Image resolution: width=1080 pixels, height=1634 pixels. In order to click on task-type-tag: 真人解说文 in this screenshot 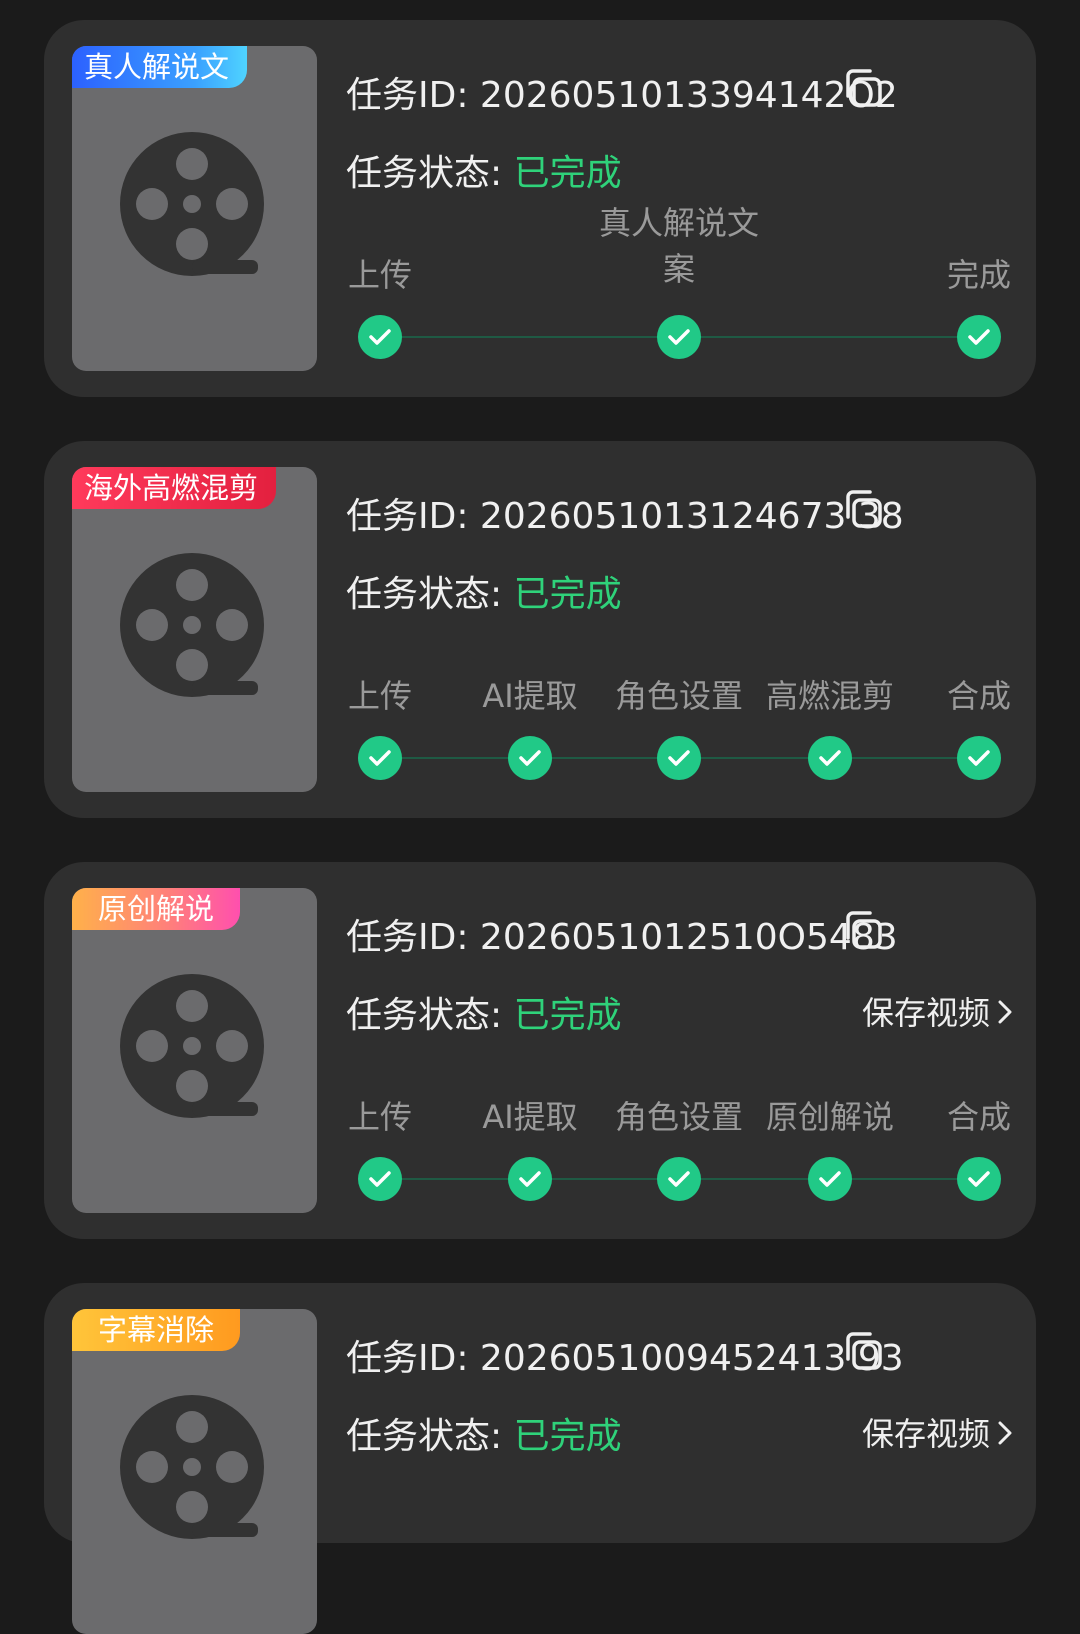, I will do `click(160, 67)`.